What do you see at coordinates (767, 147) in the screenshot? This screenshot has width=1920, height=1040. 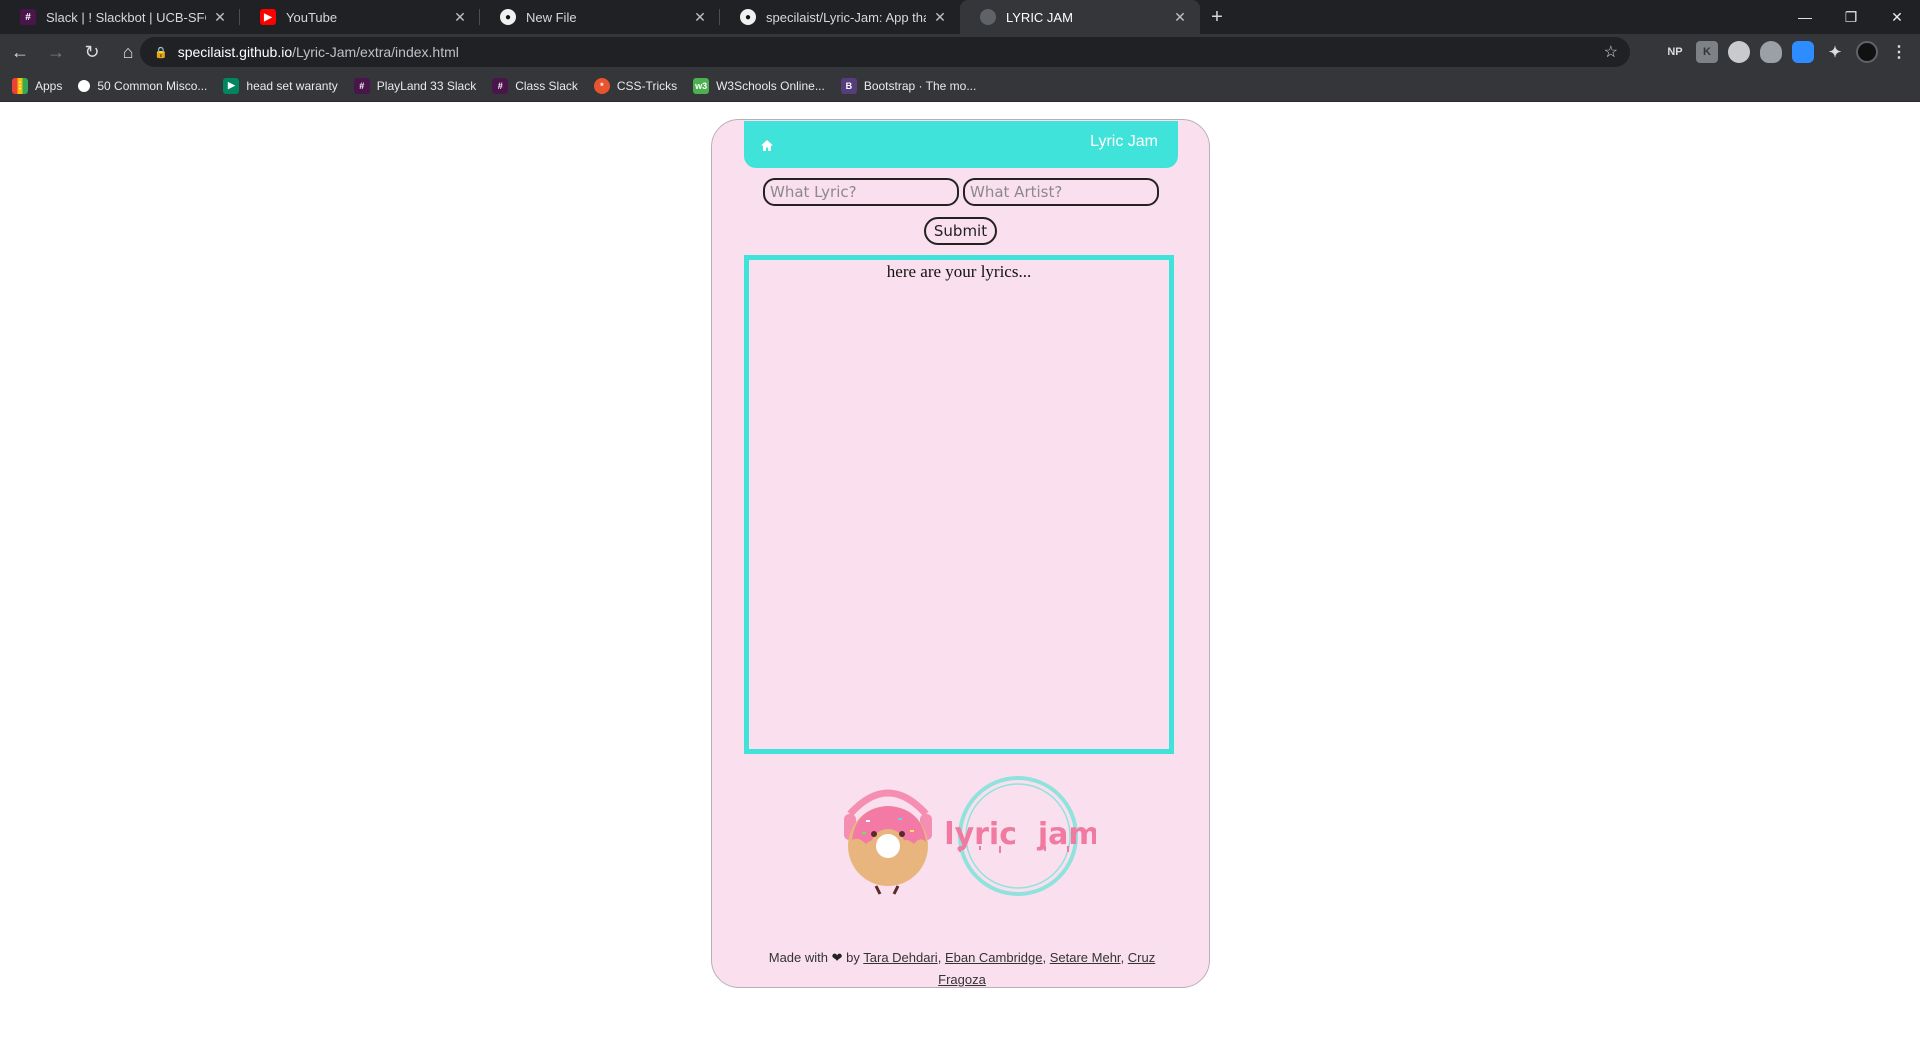 I see `home-icon` at bounding box center [767, 147].